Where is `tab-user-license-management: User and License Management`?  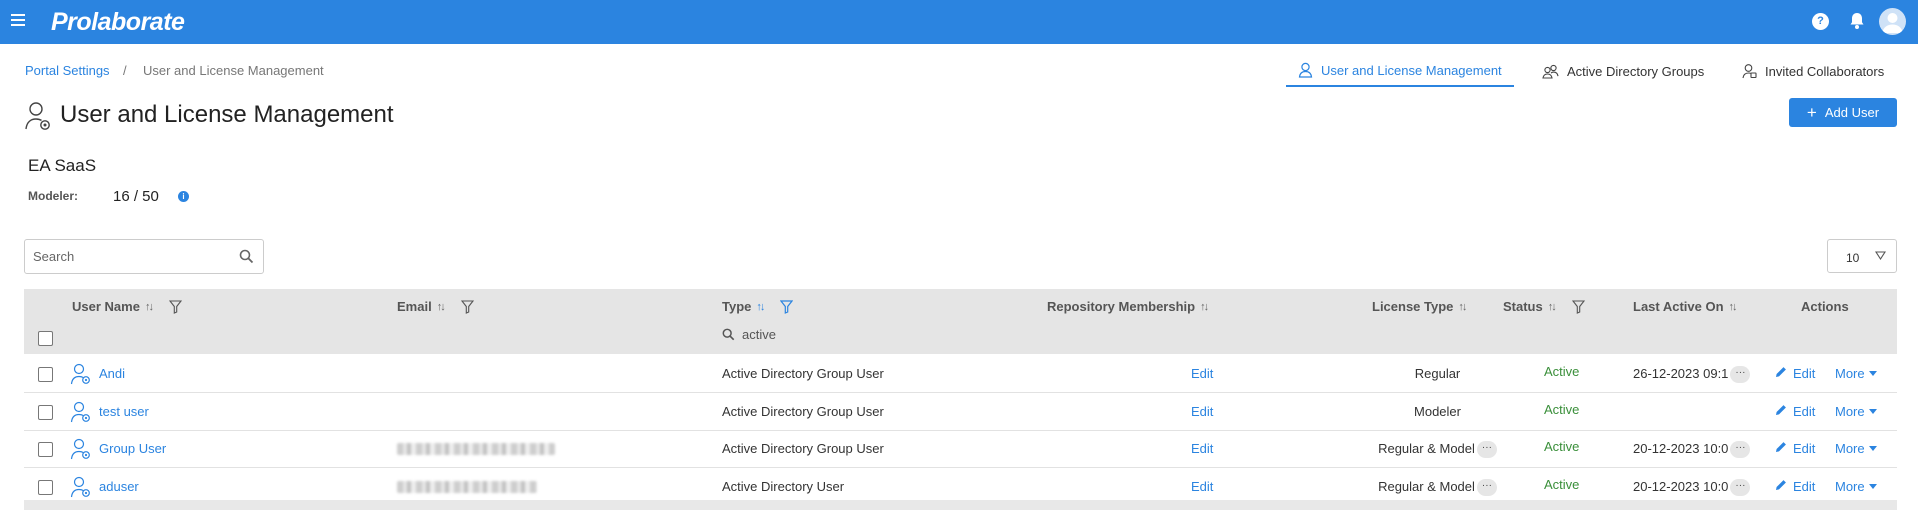 tab-user-license-management: User and License Management is located at coordinates (1400, 71).